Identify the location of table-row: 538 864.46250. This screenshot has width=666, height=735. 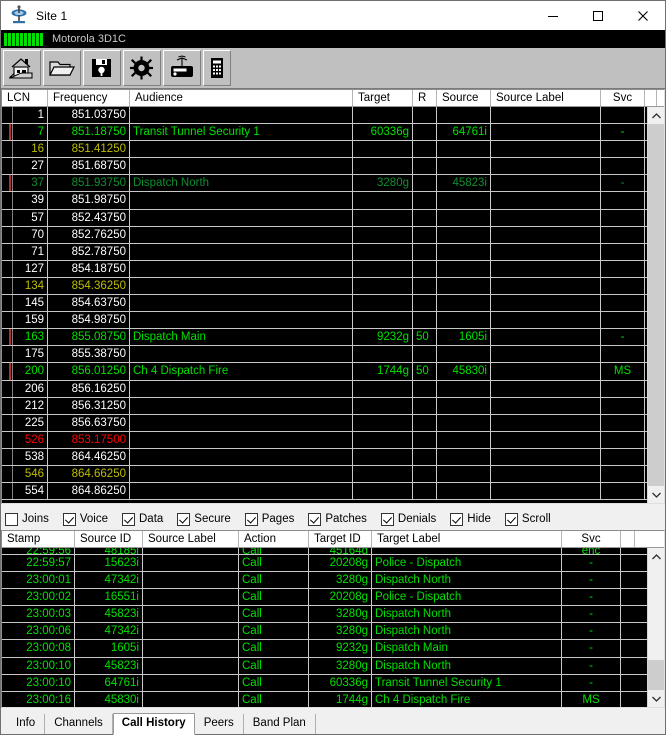
(333, 457).